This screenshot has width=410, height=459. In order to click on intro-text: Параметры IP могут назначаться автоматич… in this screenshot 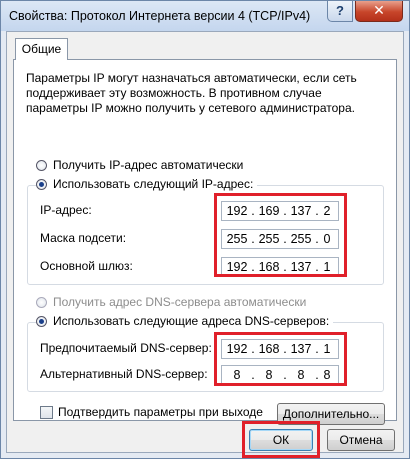, I will do `click(191, 93)`.